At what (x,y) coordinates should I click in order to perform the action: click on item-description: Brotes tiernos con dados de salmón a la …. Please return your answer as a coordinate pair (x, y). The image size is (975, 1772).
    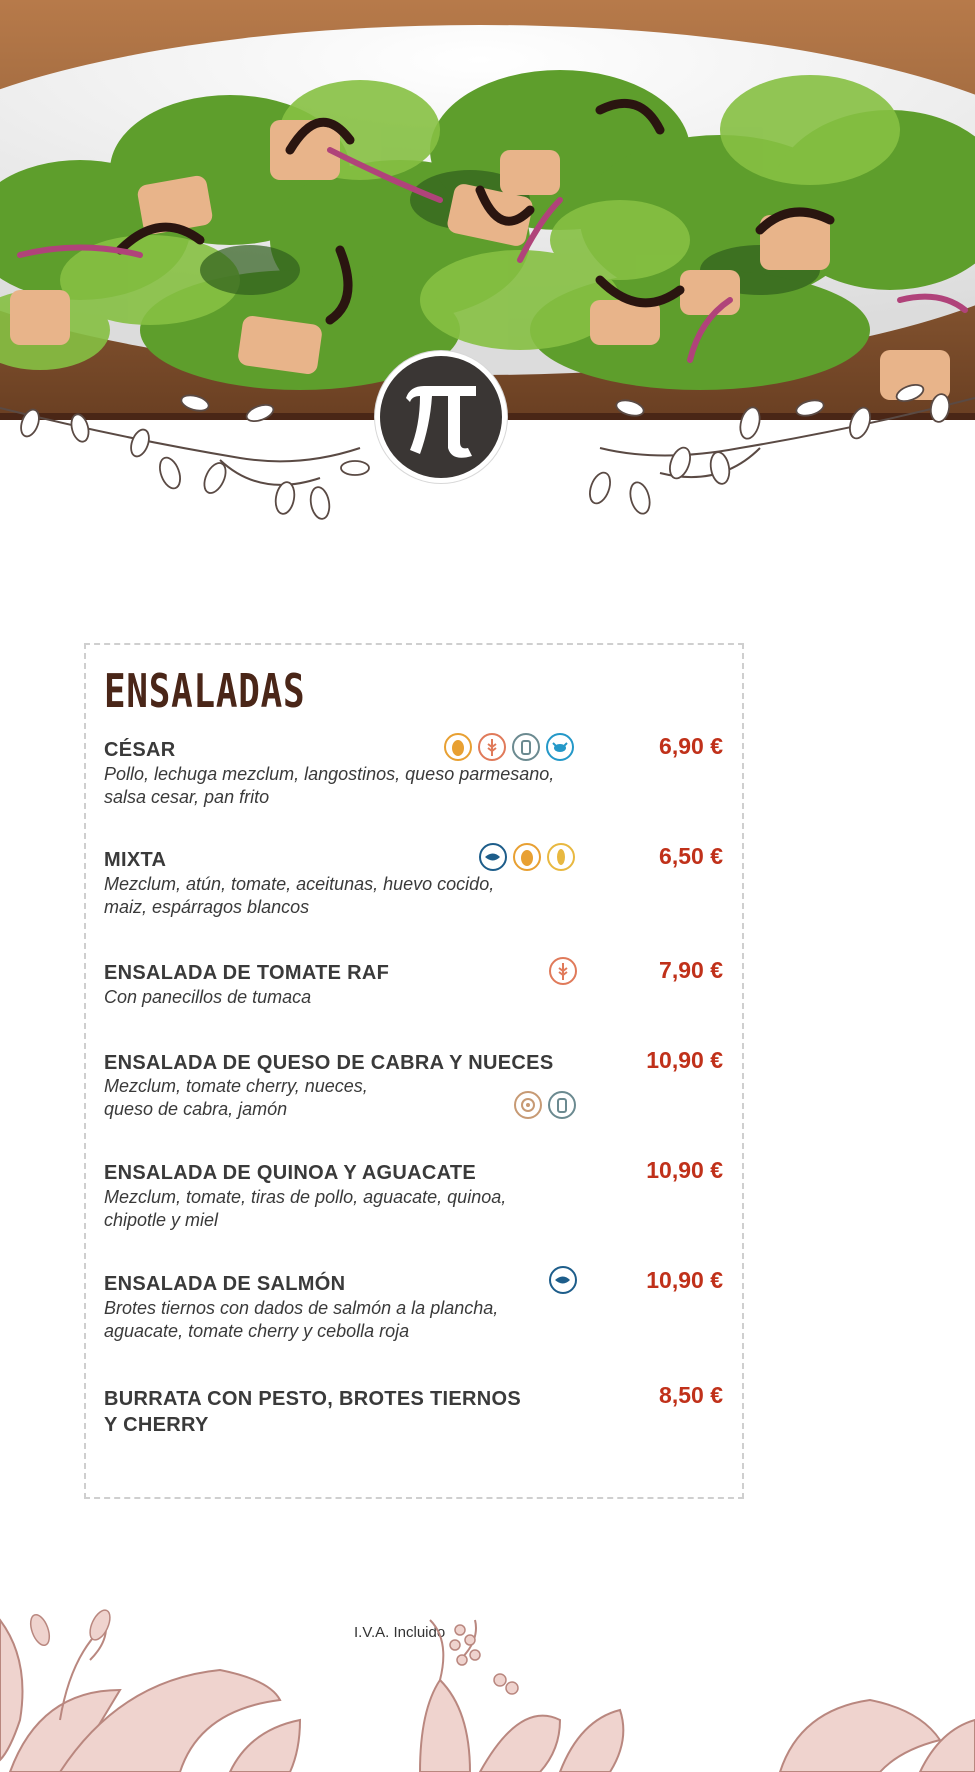
    Looking at the image, I should click on (301, 1319).